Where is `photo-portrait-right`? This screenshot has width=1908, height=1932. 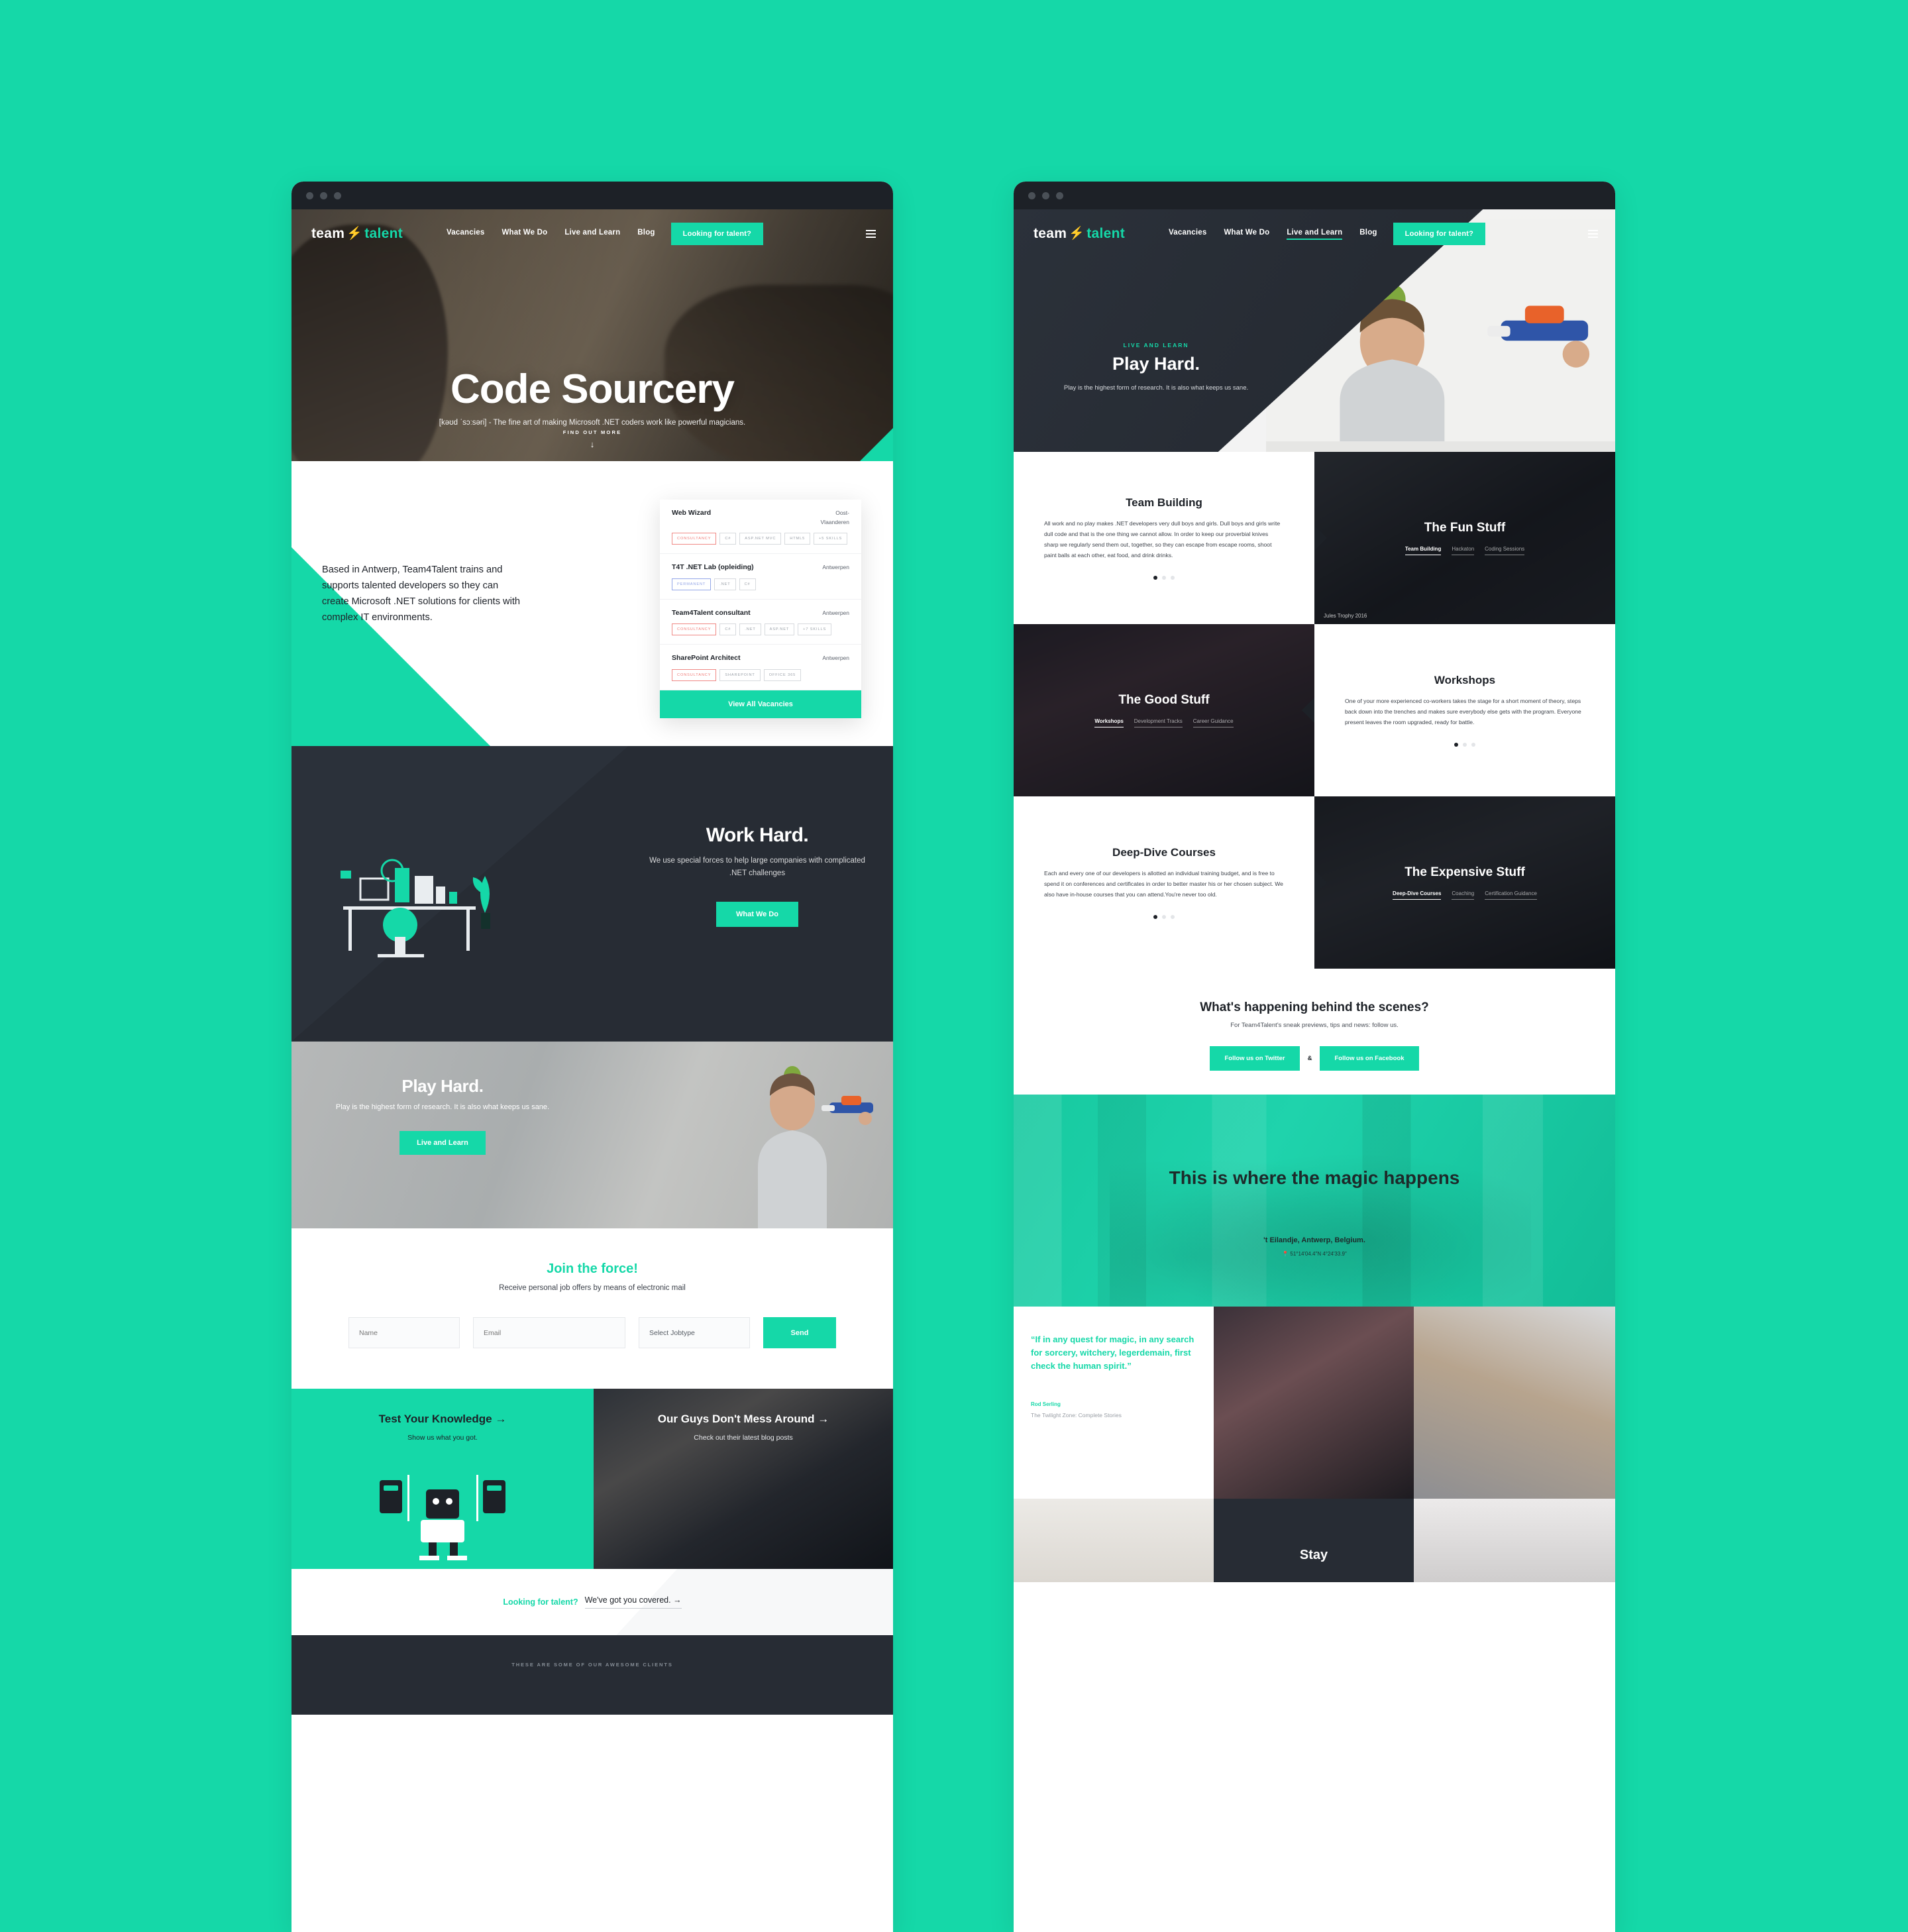 photo-portrait-right is located at coordinates (1514, 1540).